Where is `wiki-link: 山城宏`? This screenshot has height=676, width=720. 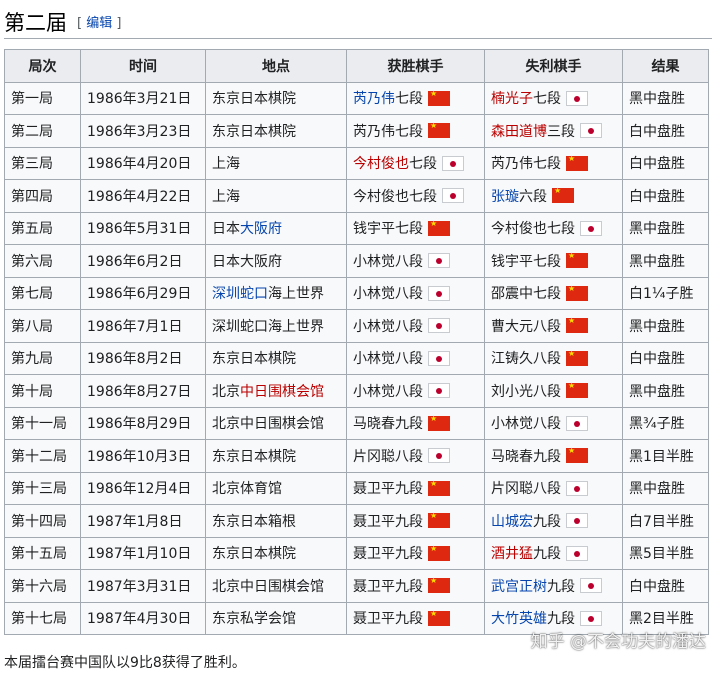
wiki-link: 山城宏 is located at coordinates (512, 521).